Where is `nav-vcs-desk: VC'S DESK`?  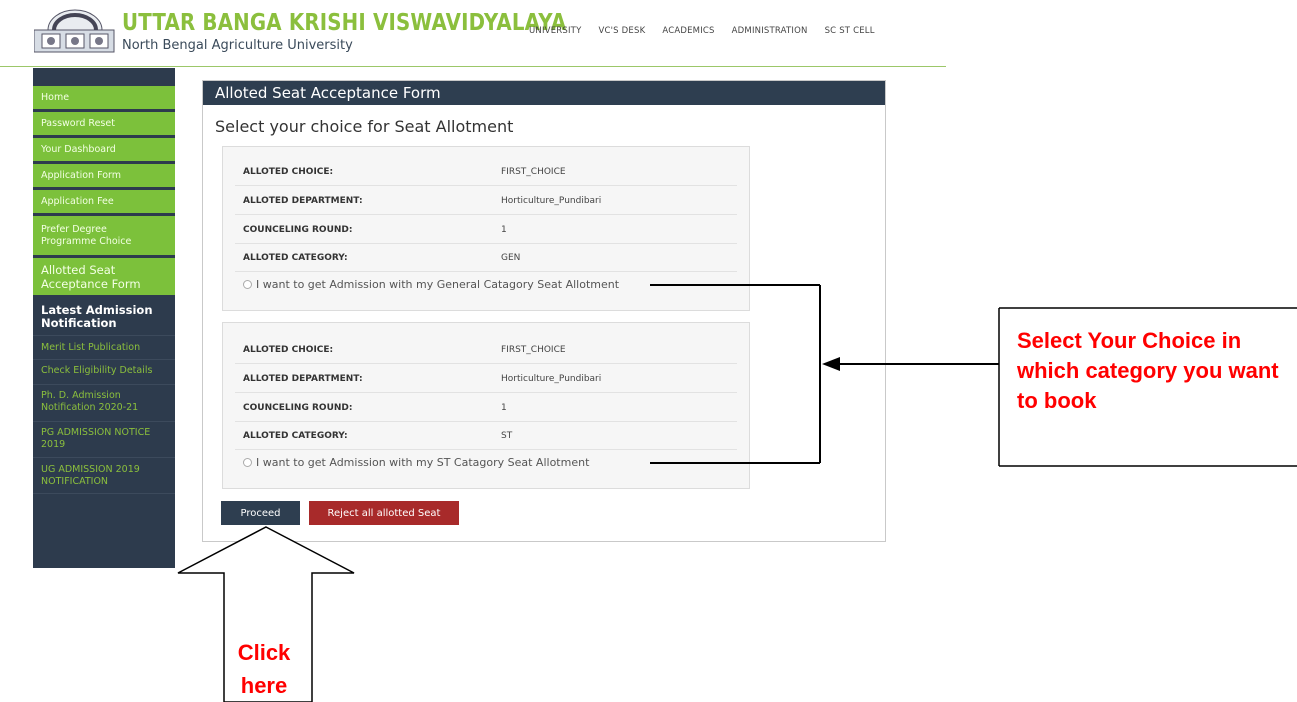
nav-vcs-desk: VC'S DESK is located at coordinates (621, 31).